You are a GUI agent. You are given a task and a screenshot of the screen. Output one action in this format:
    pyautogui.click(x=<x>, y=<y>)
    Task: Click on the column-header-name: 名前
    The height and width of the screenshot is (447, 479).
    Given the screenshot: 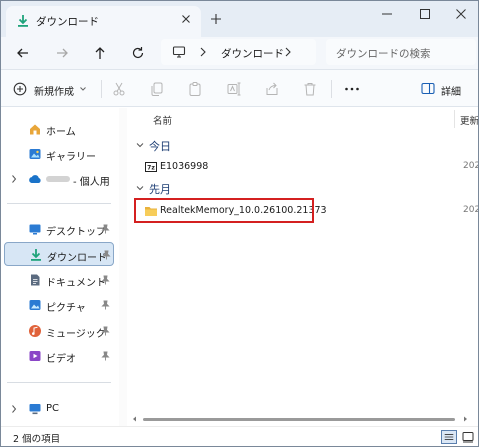 What is the action you would take?
    pyautogui.click(x=162, y=120)
    